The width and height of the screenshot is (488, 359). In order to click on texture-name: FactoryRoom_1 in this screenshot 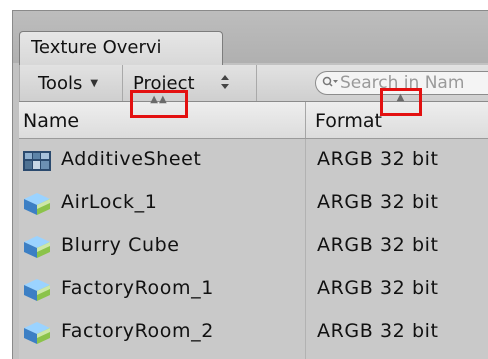, I will do `click(137, 288)`.